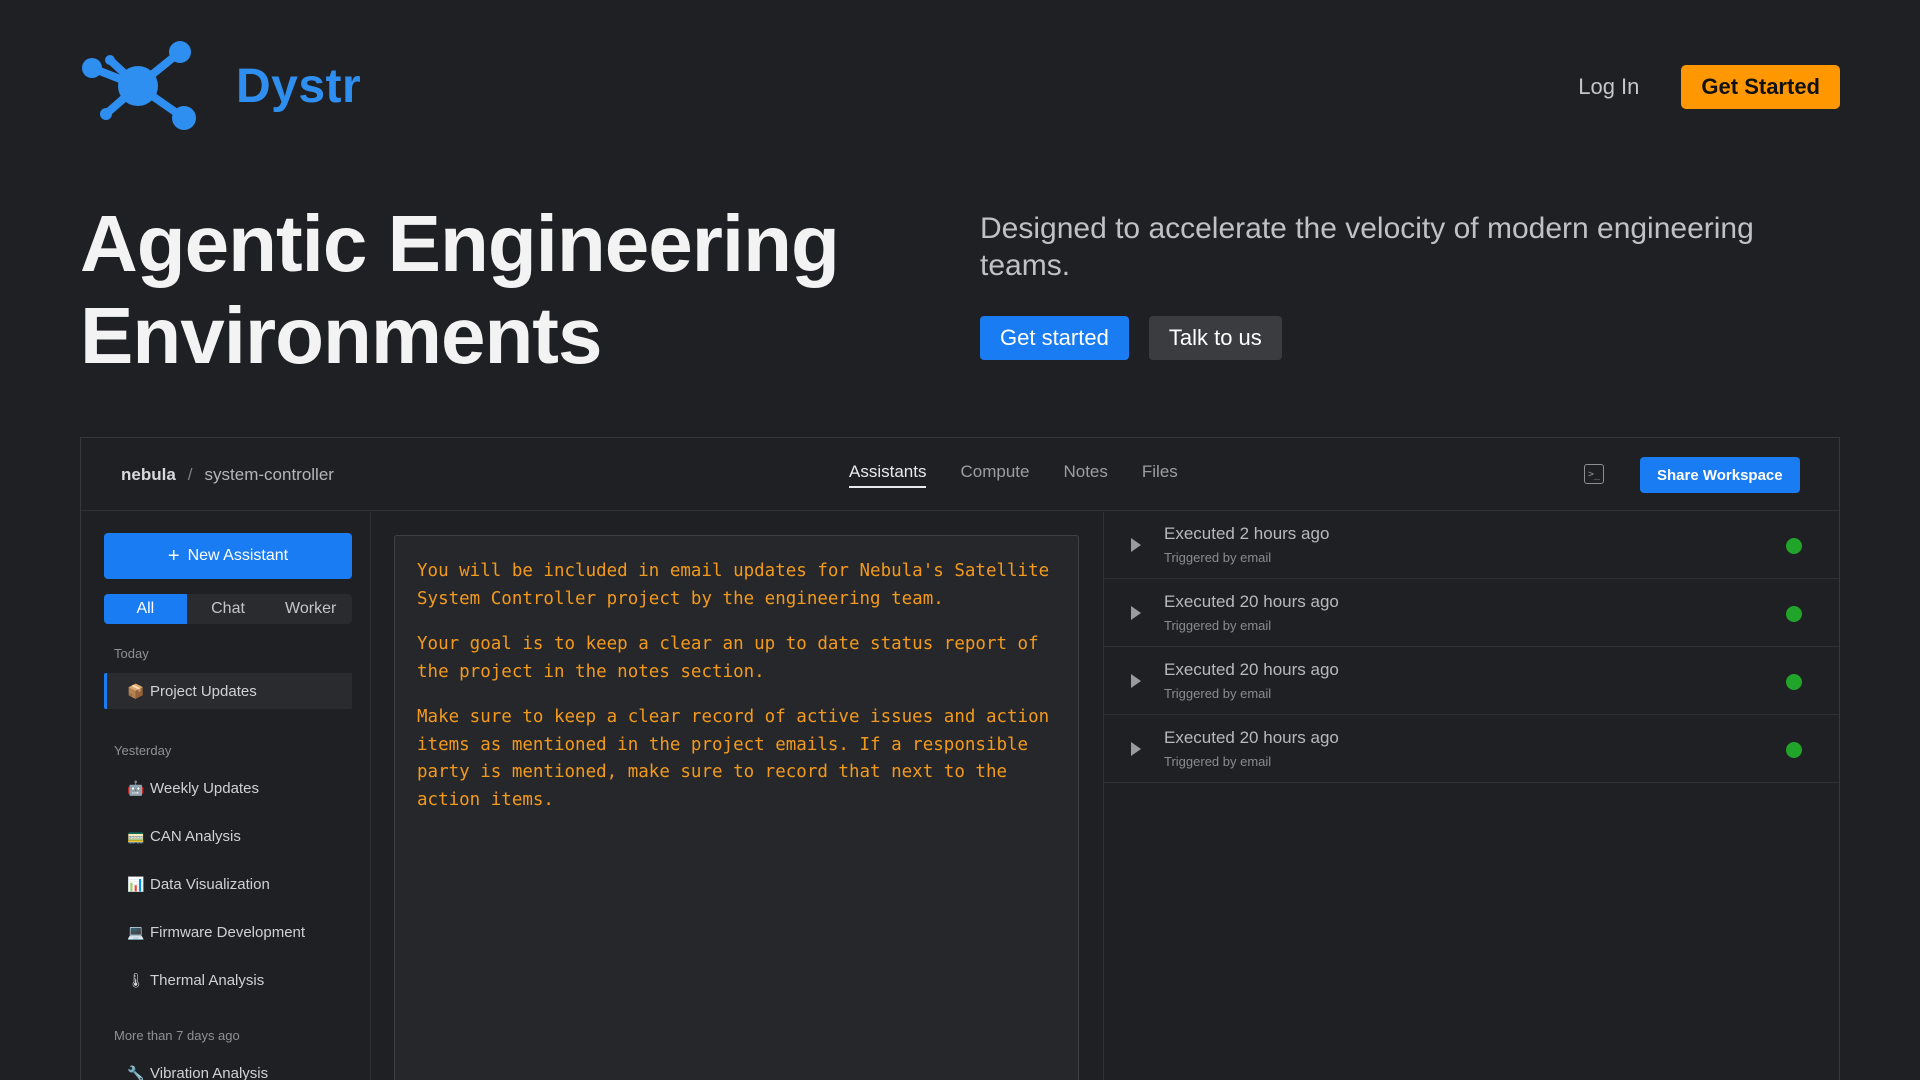  What do you see at coordinates (299, 86) in the screenshot?
I see `brand-name: Dystr` at bounding box center [299, 86].